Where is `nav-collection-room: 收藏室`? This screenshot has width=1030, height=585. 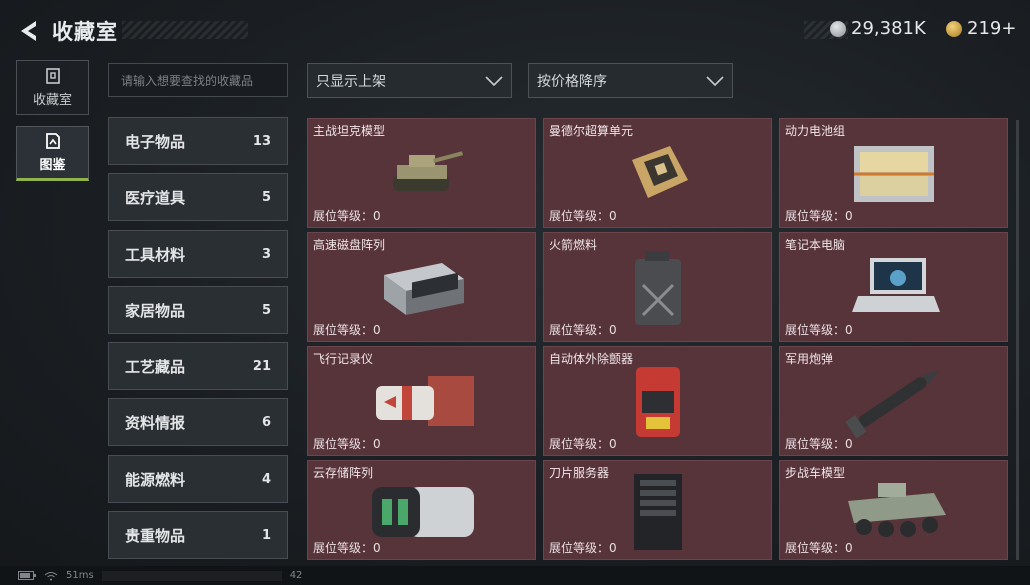
nav-collection-room: 收藏室 is located at coordinates (52, 87).